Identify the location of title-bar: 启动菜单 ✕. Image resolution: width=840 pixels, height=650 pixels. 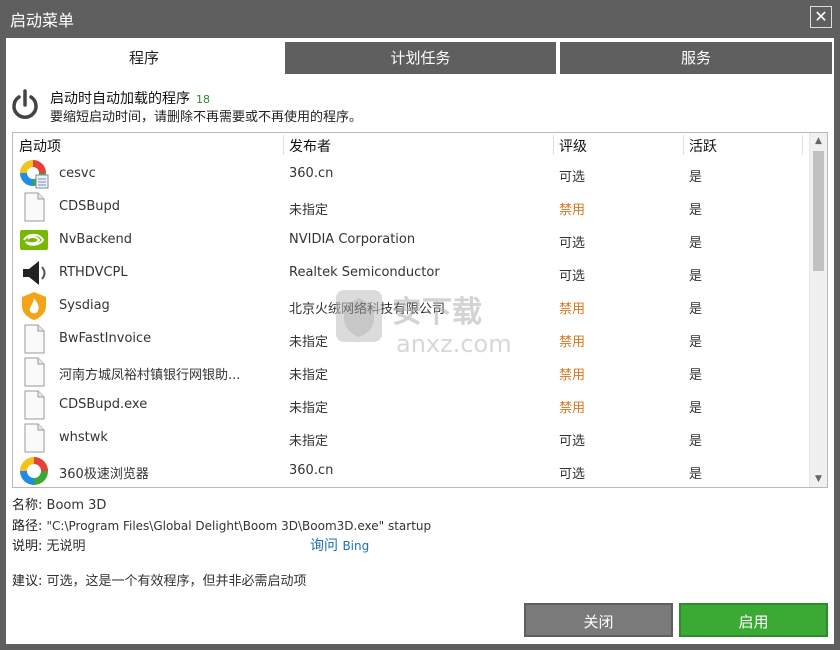
(420, 18).